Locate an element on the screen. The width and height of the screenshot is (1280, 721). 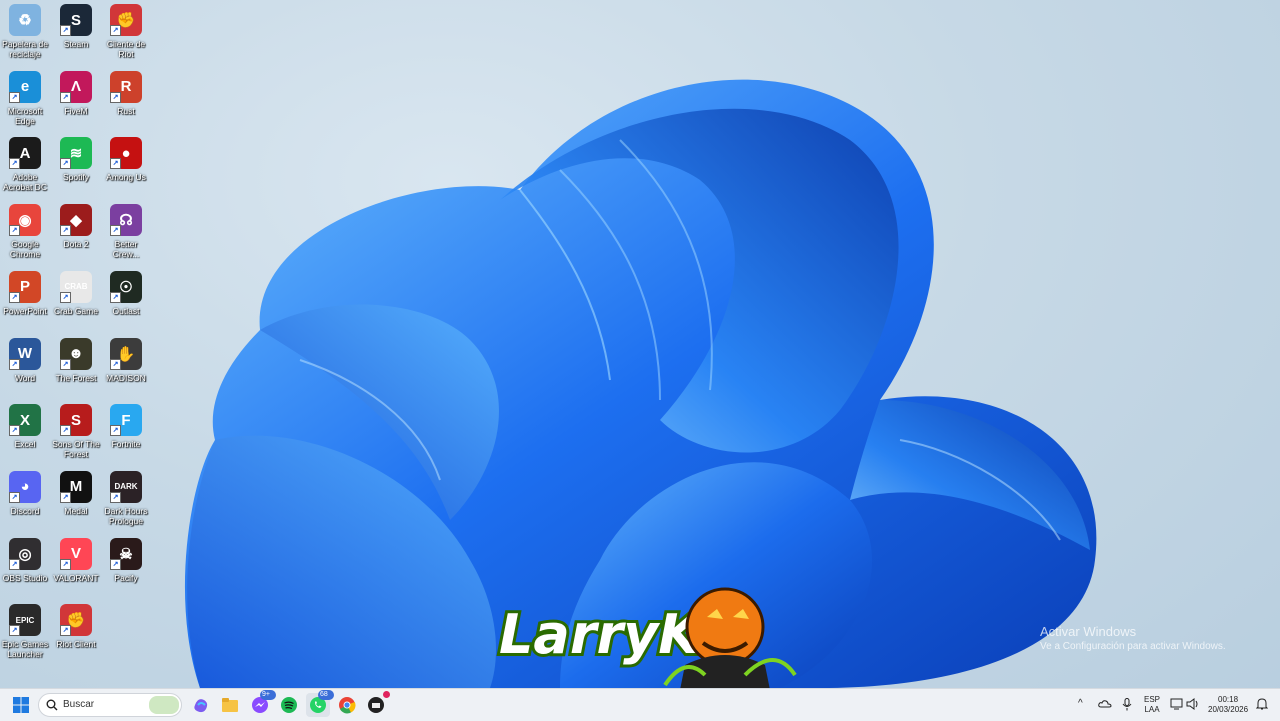
chrome-taskbar-button is located at coordinates (347, 705).